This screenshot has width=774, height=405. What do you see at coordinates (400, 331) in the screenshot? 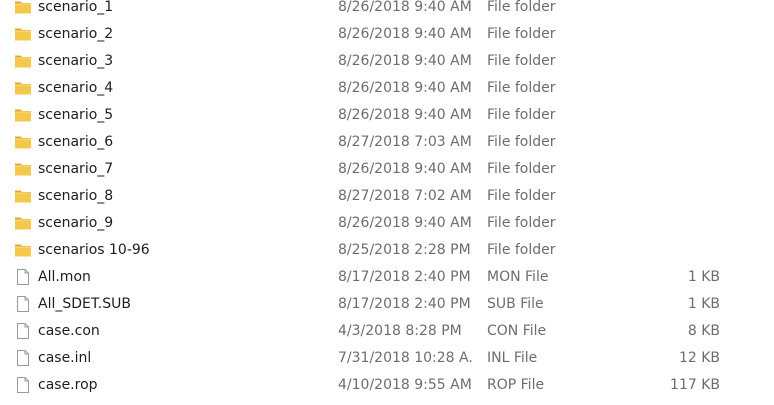
I see `date-modified: 4/3/2018 8:28 PM` at bounding box center [400, 331].